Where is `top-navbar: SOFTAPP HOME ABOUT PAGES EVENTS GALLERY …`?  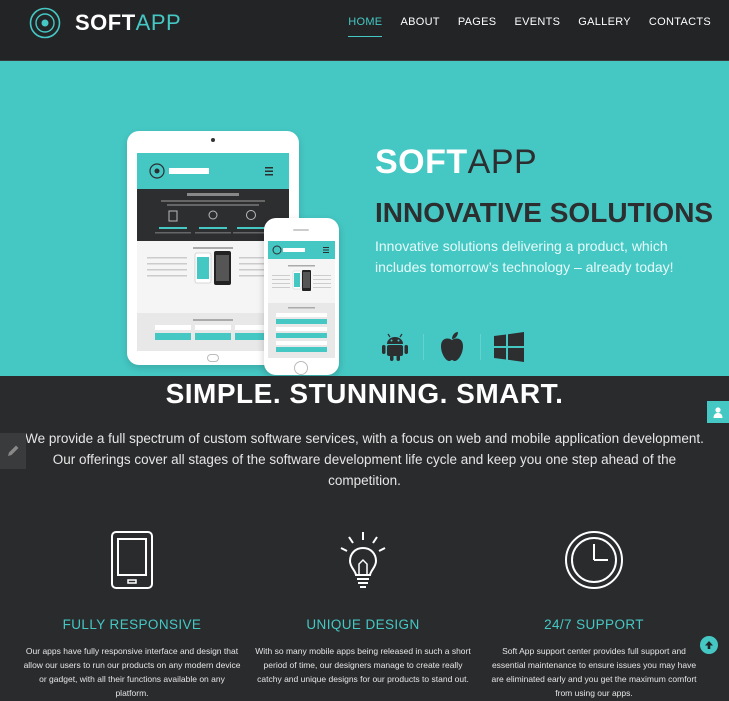
top-navbar: SOFTAPP HOME ABOUT PAGES EVENTS GALLERY … is located at coordinates (364, 30).